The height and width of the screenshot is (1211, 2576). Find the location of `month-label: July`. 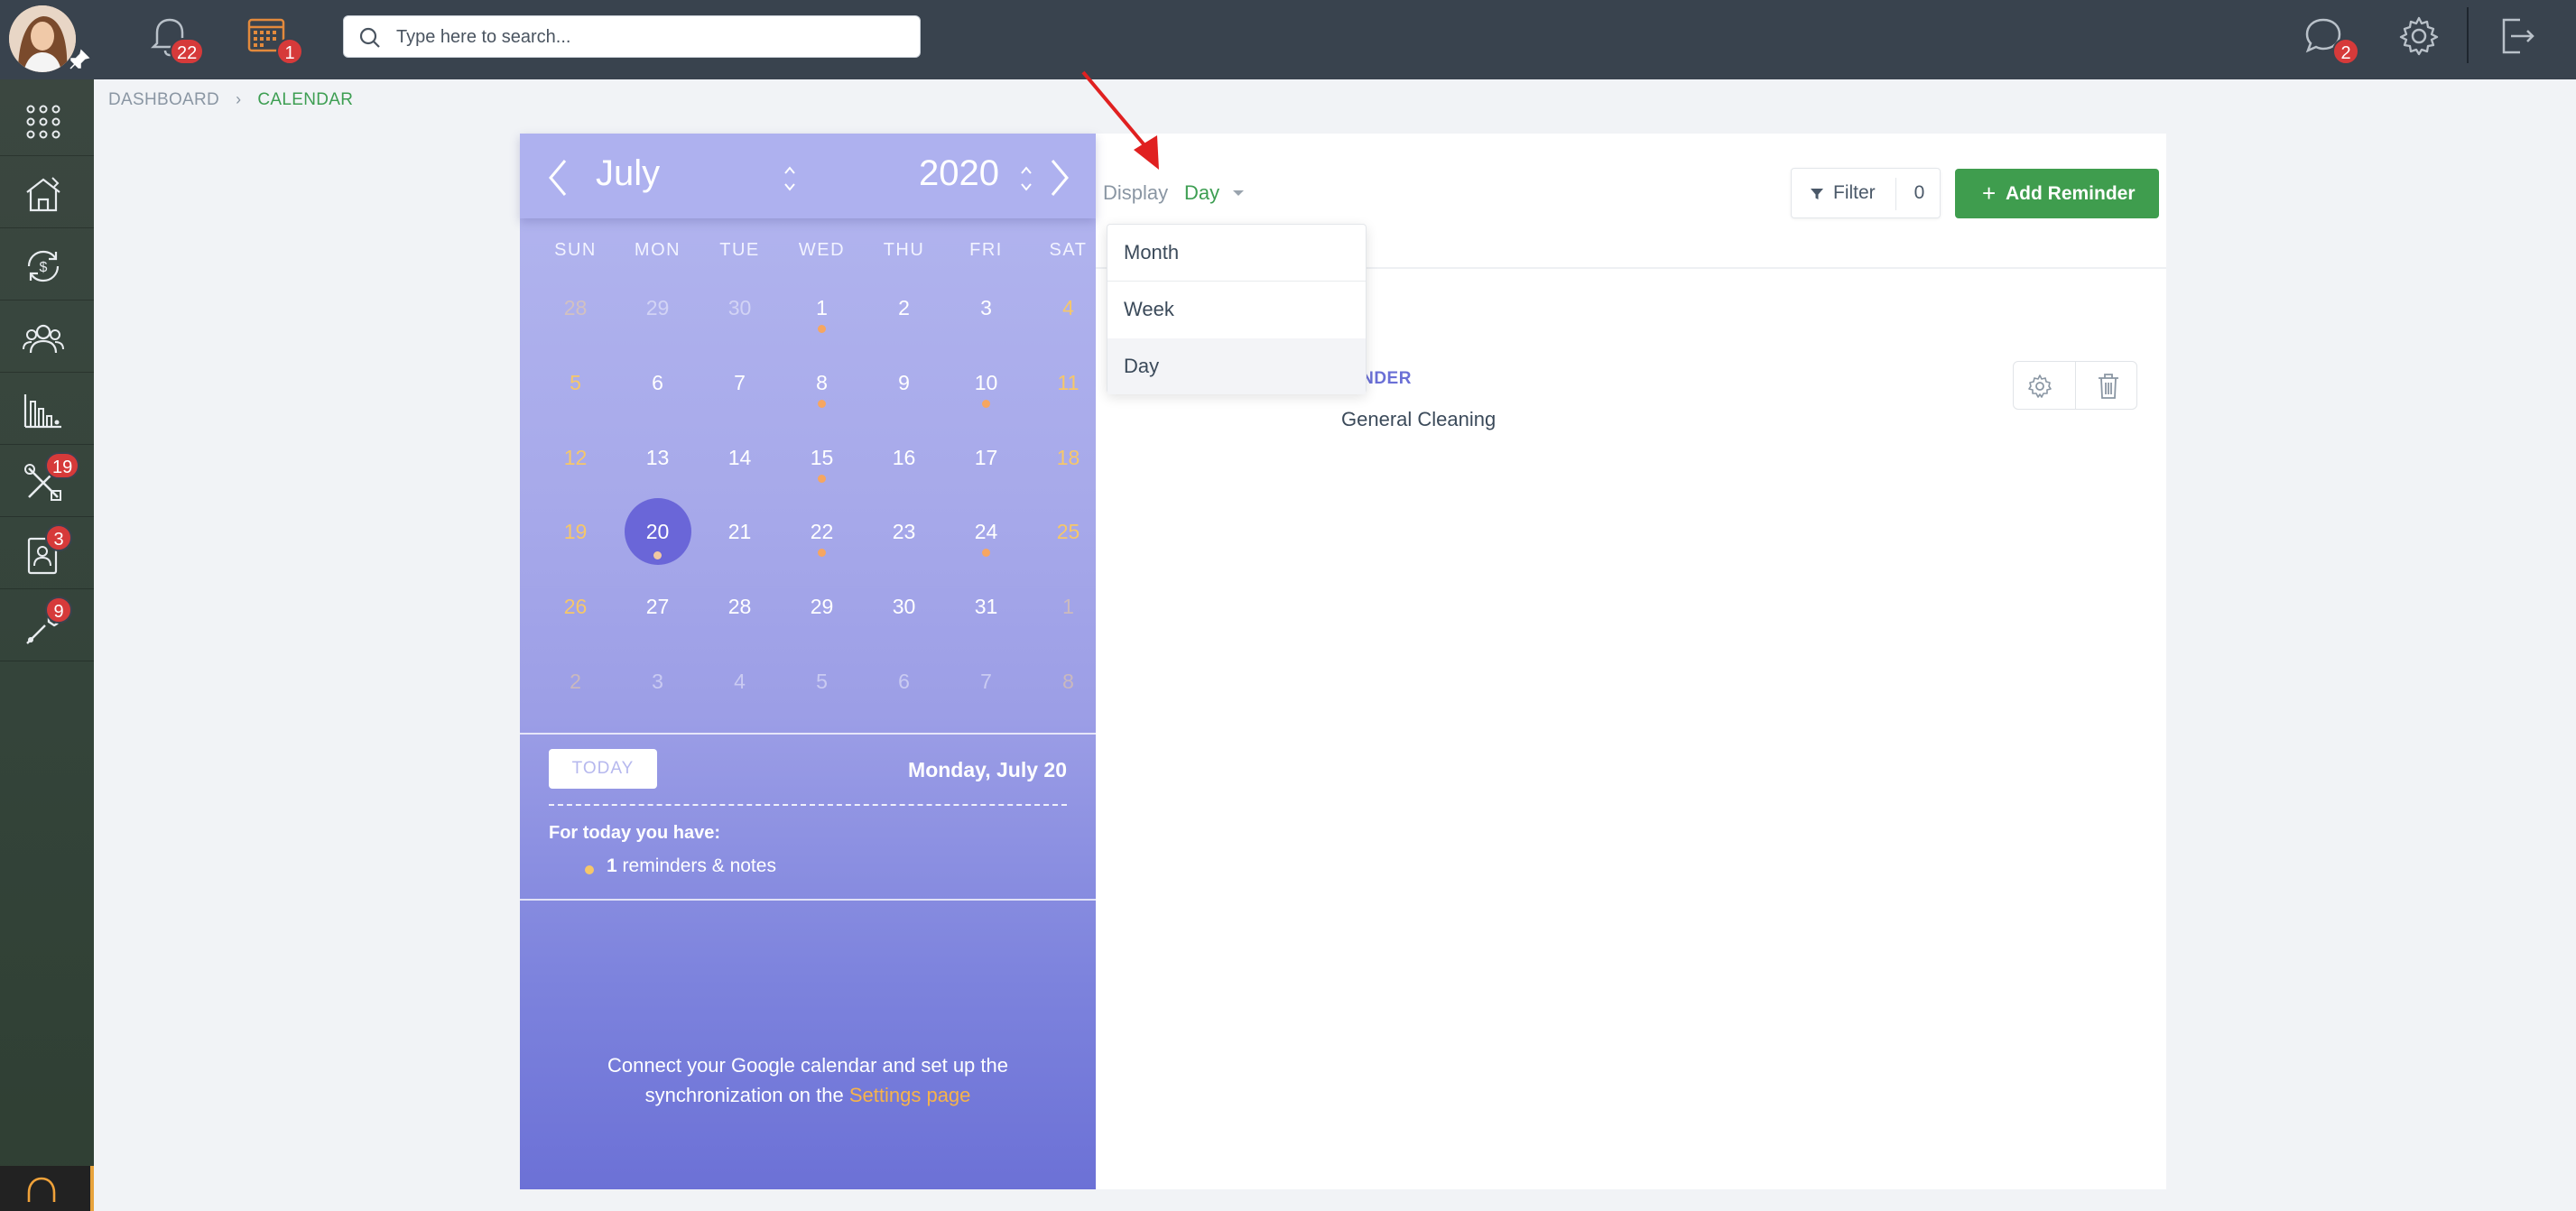

month-label: July is located at coordinates (628, 174).